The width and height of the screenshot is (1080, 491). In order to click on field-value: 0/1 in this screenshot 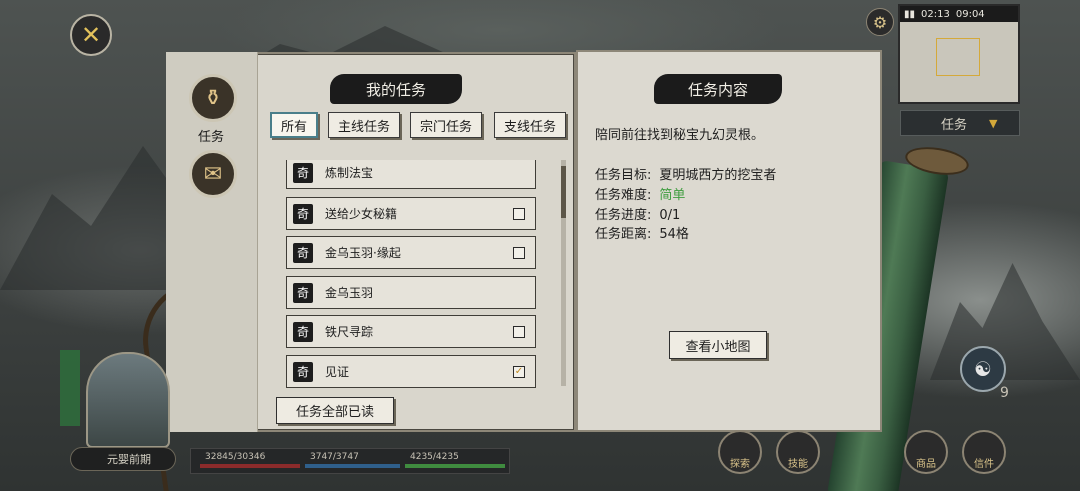, I will do `click(670, 215)`.